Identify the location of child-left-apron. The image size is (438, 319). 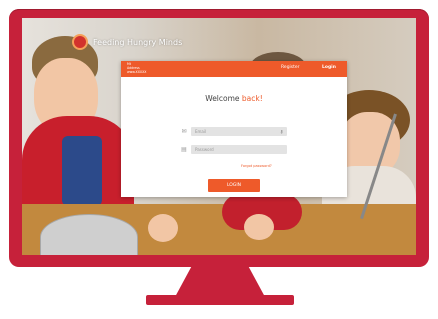
(82, 171).